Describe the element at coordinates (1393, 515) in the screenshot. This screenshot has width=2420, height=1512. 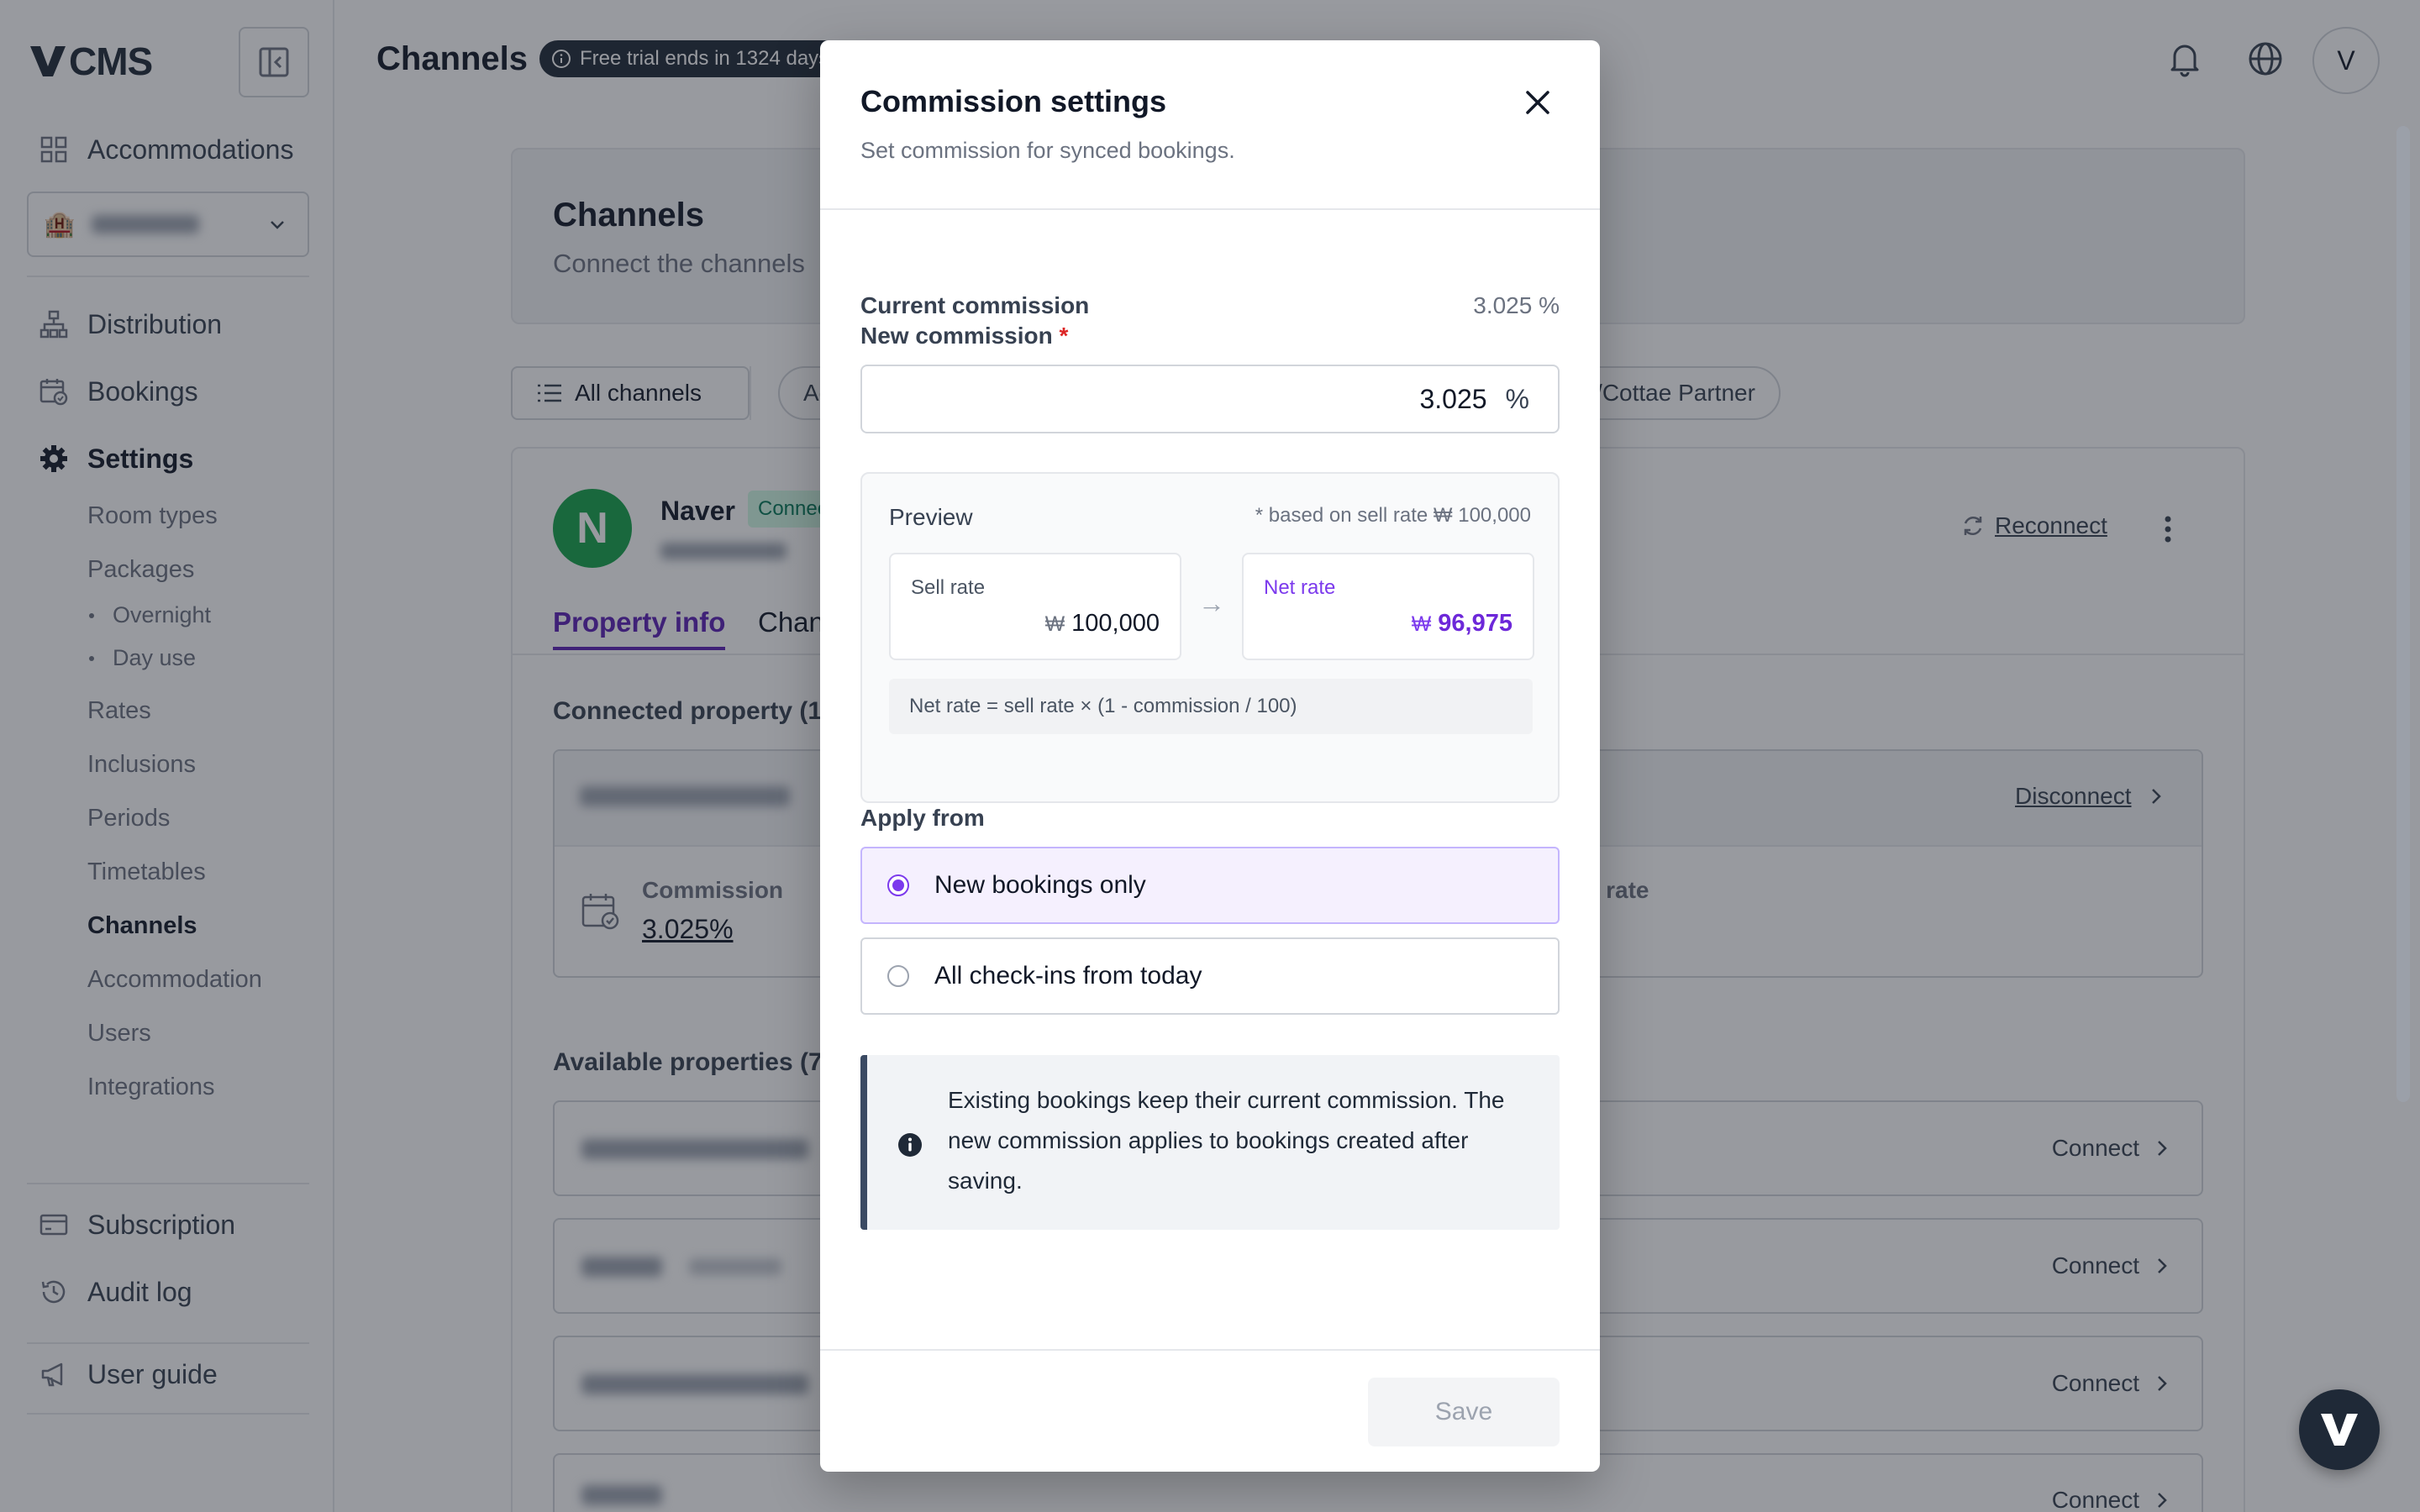
I see `preview-note: * based on sell rate ₩ 100,000` at that location.